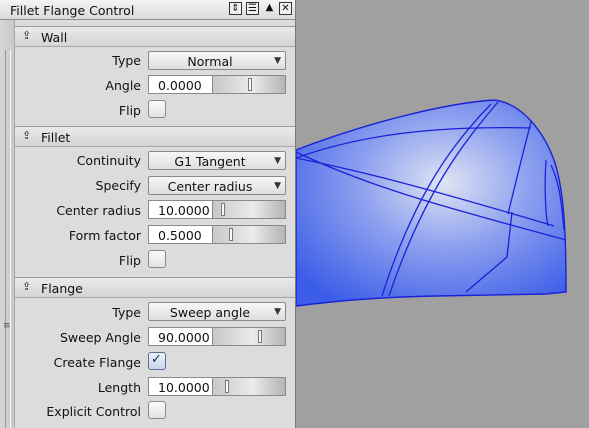 This screenshot has height=428, width=589. I want to click on center-radius-value: 10.0000, so click(184, 210).